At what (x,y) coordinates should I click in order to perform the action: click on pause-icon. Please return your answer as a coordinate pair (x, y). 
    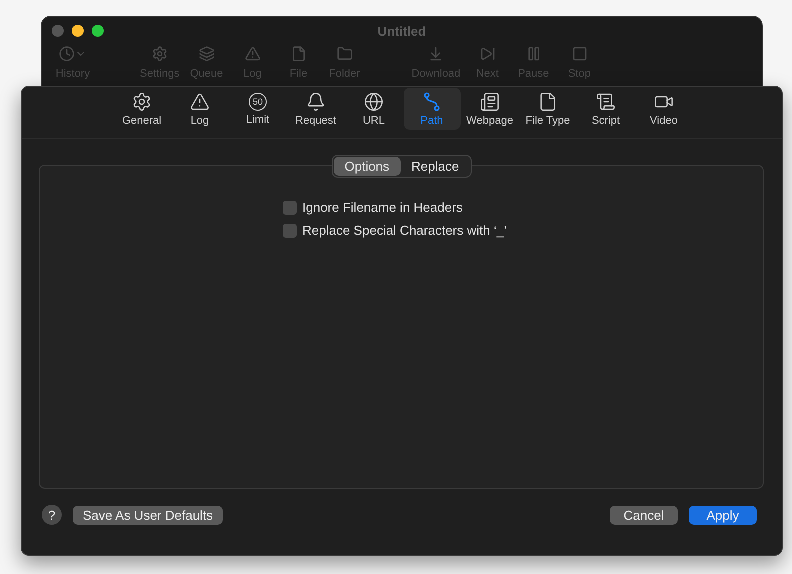
    Looking at the image, I should click on (534, 54).